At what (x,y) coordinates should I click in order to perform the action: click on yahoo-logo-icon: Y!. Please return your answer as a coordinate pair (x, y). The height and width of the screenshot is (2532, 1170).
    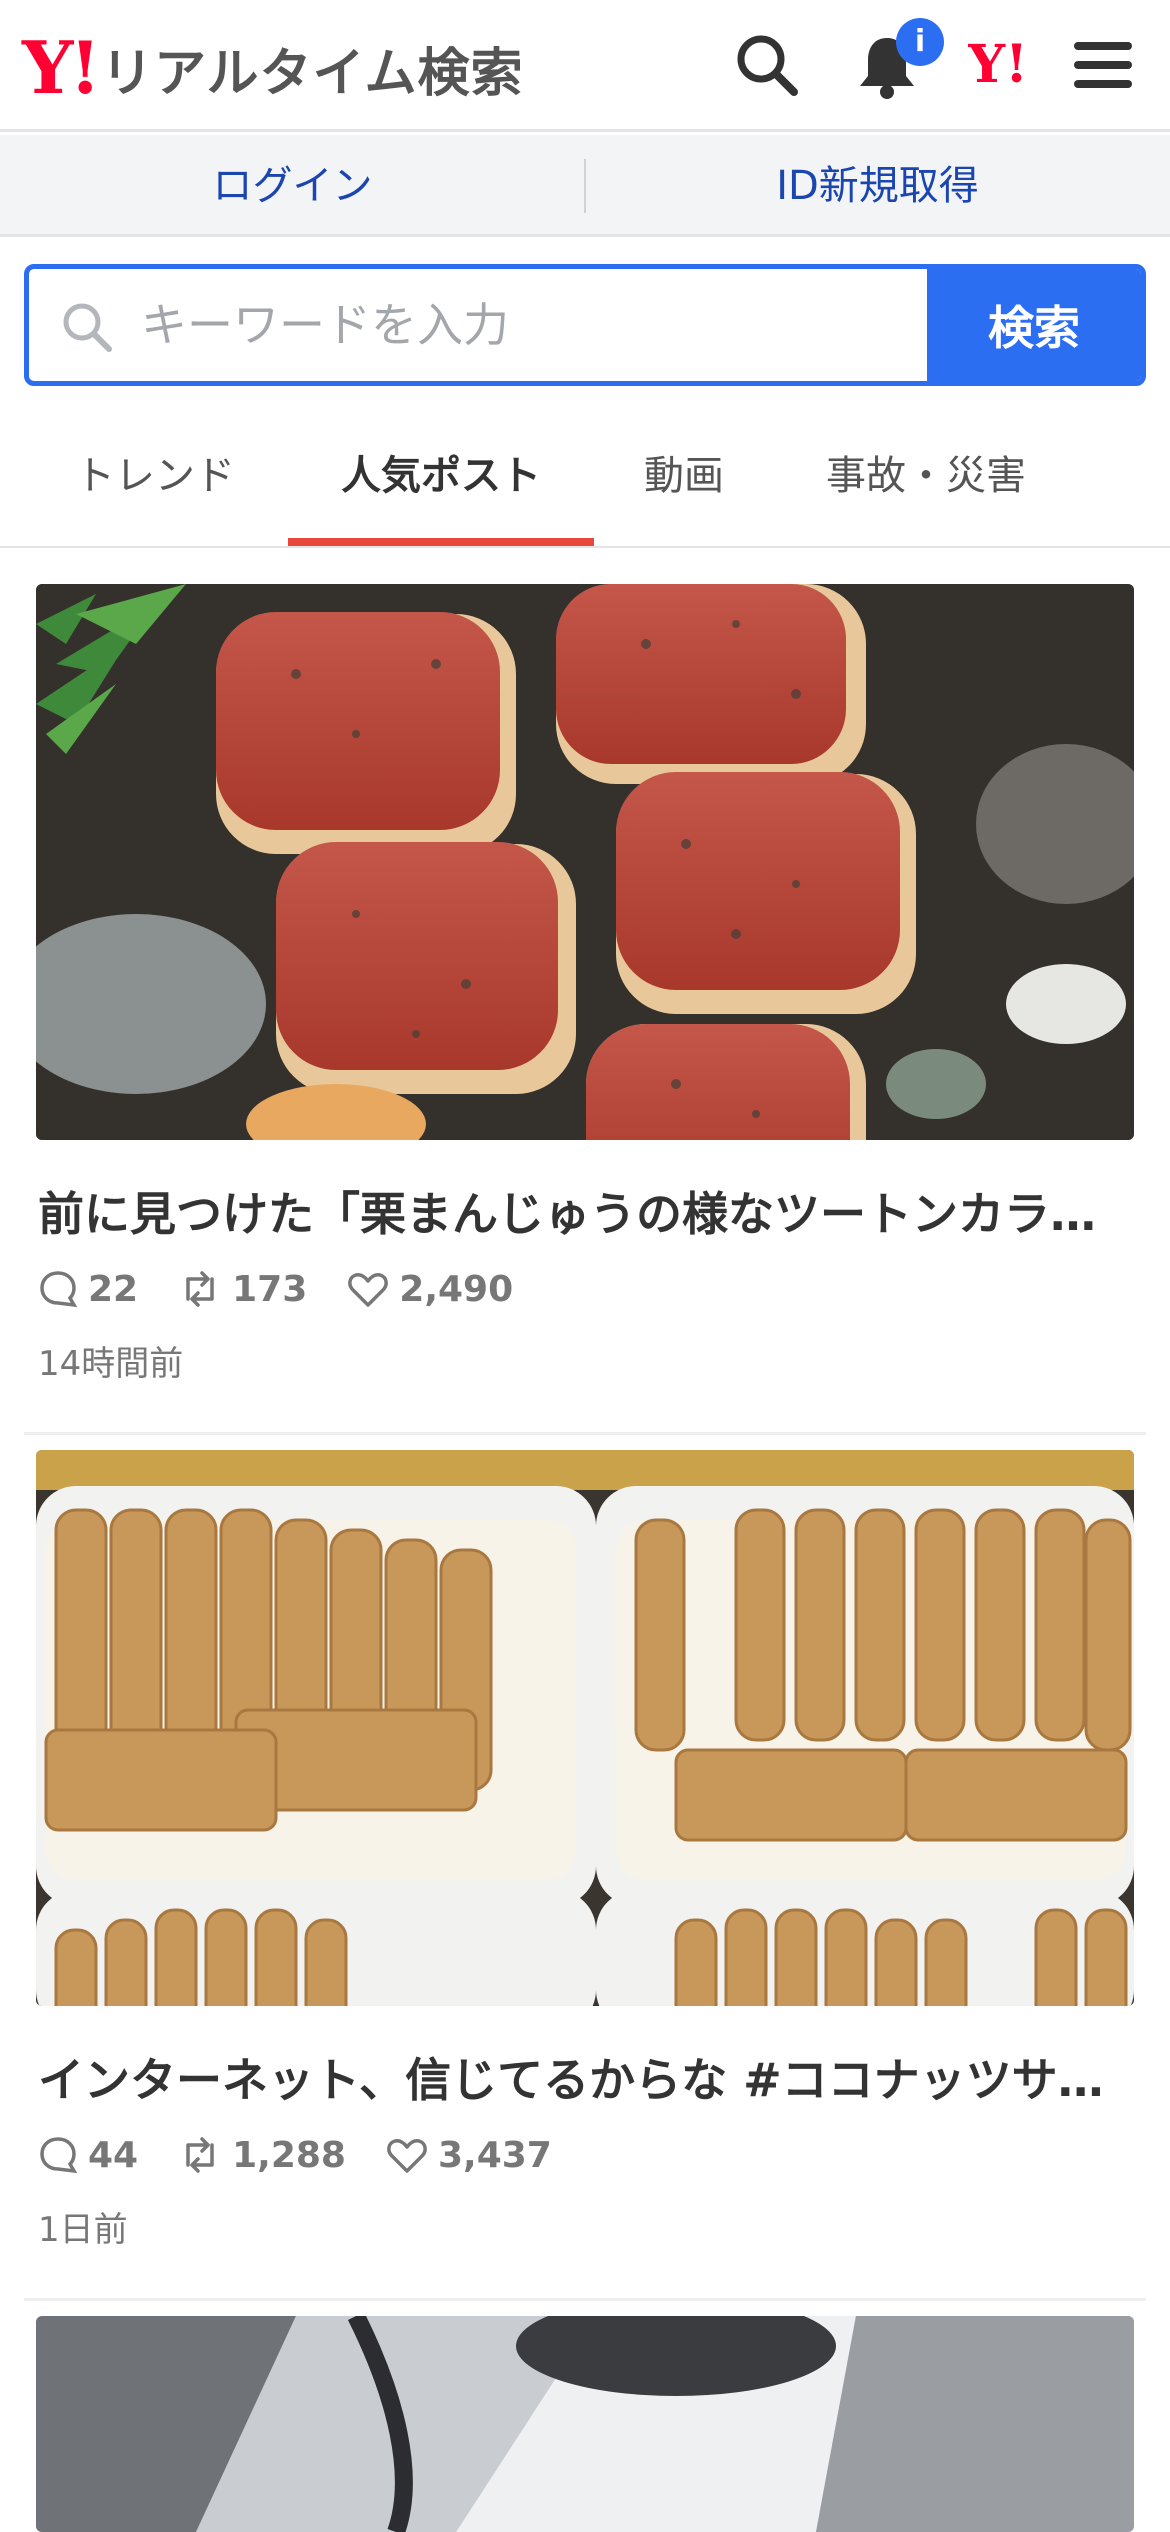
    Looking at the image, I should click on (1007, 69).